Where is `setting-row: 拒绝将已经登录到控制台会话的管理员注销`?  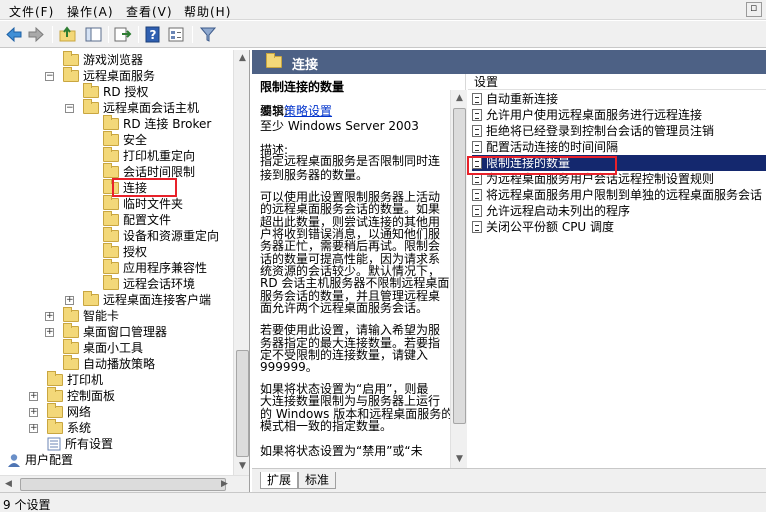 setting-row: 拒绝将已经登录到控制台会话的管理员注销 is located at coordinates (619, 131).